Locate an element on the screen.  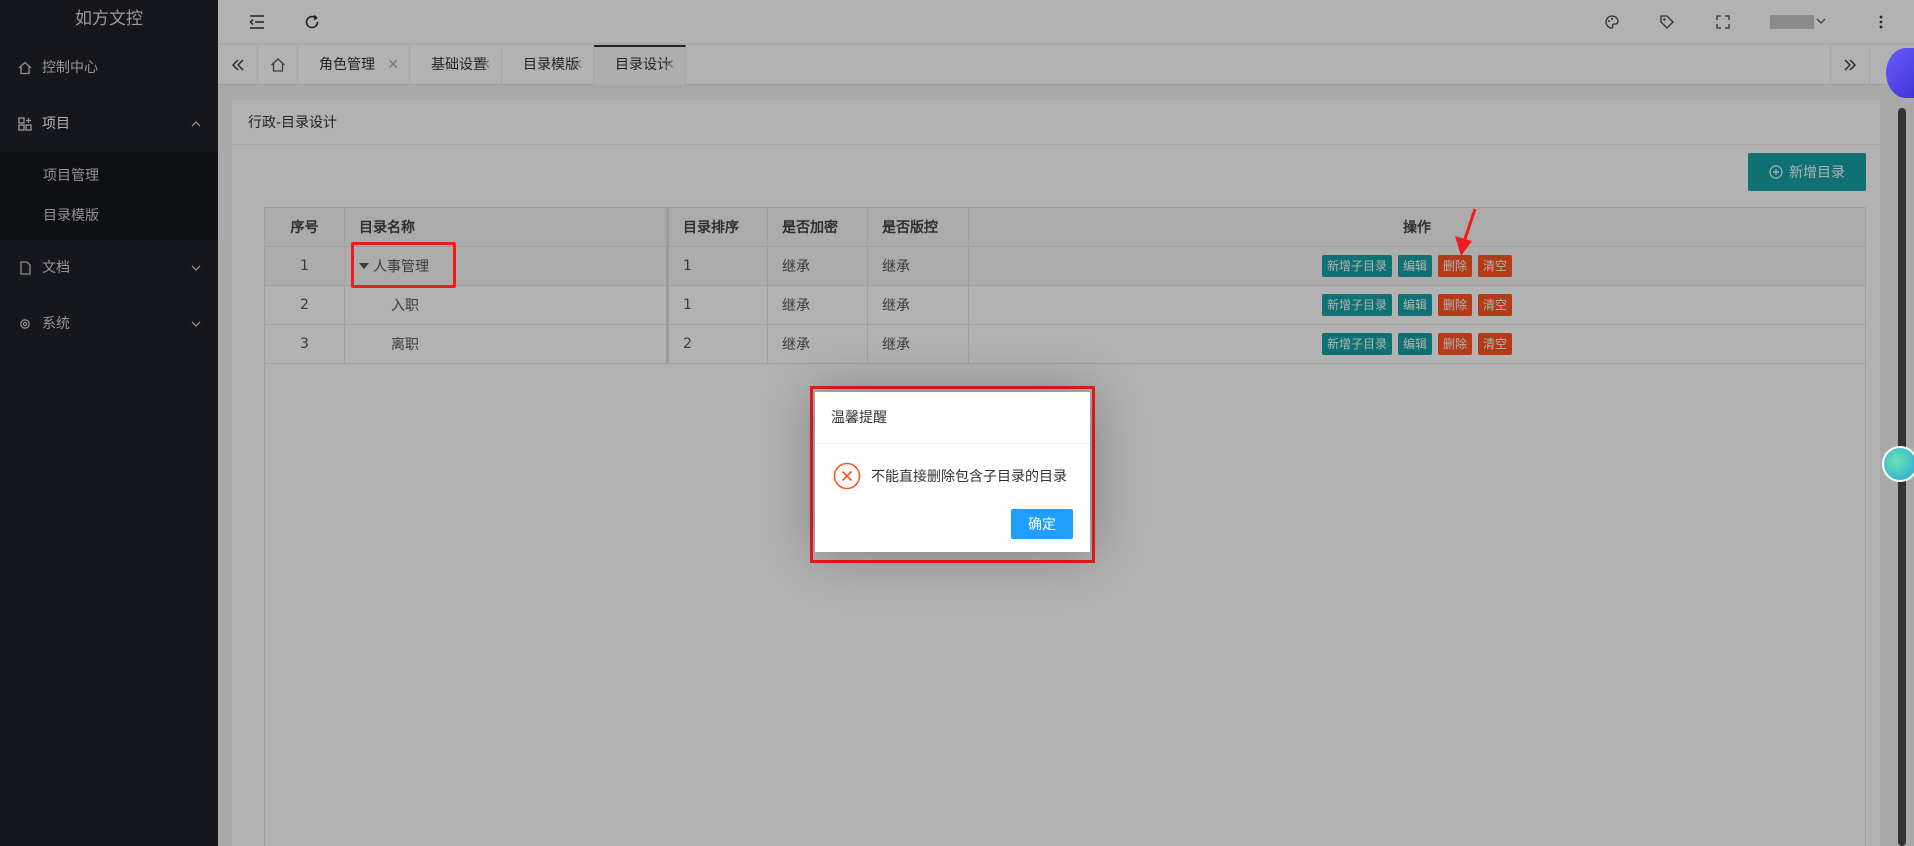
dialog-title: 温馨提醒 is located at coordinates (952, 418).